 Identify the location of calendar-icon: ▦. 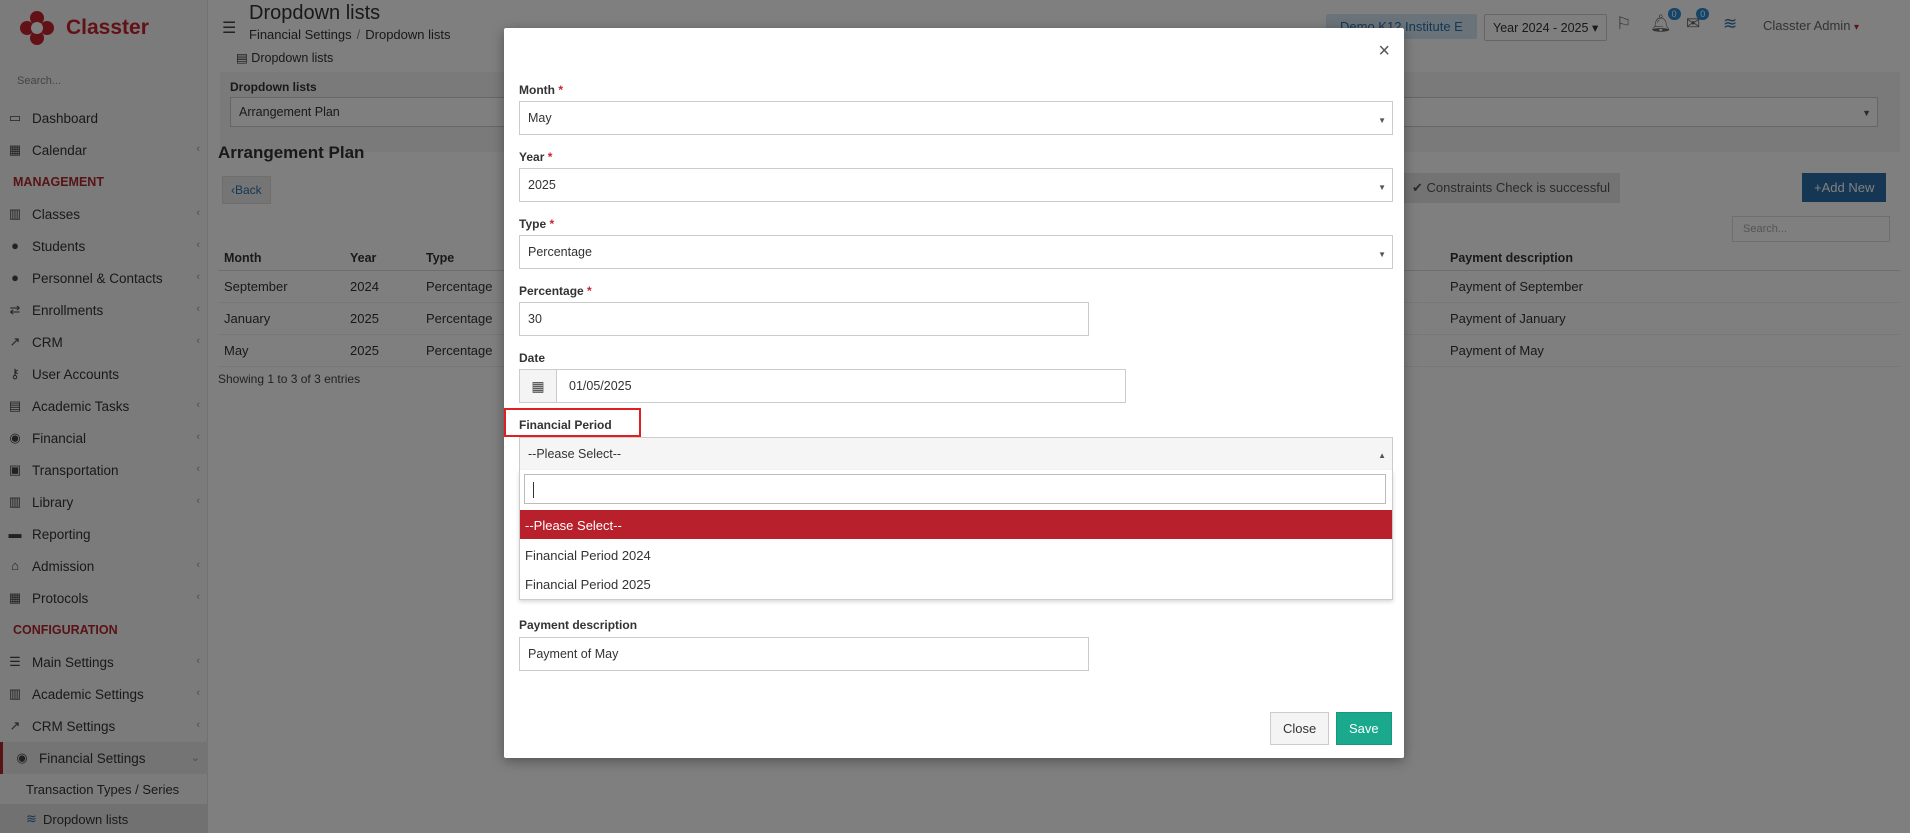
(538, 386).